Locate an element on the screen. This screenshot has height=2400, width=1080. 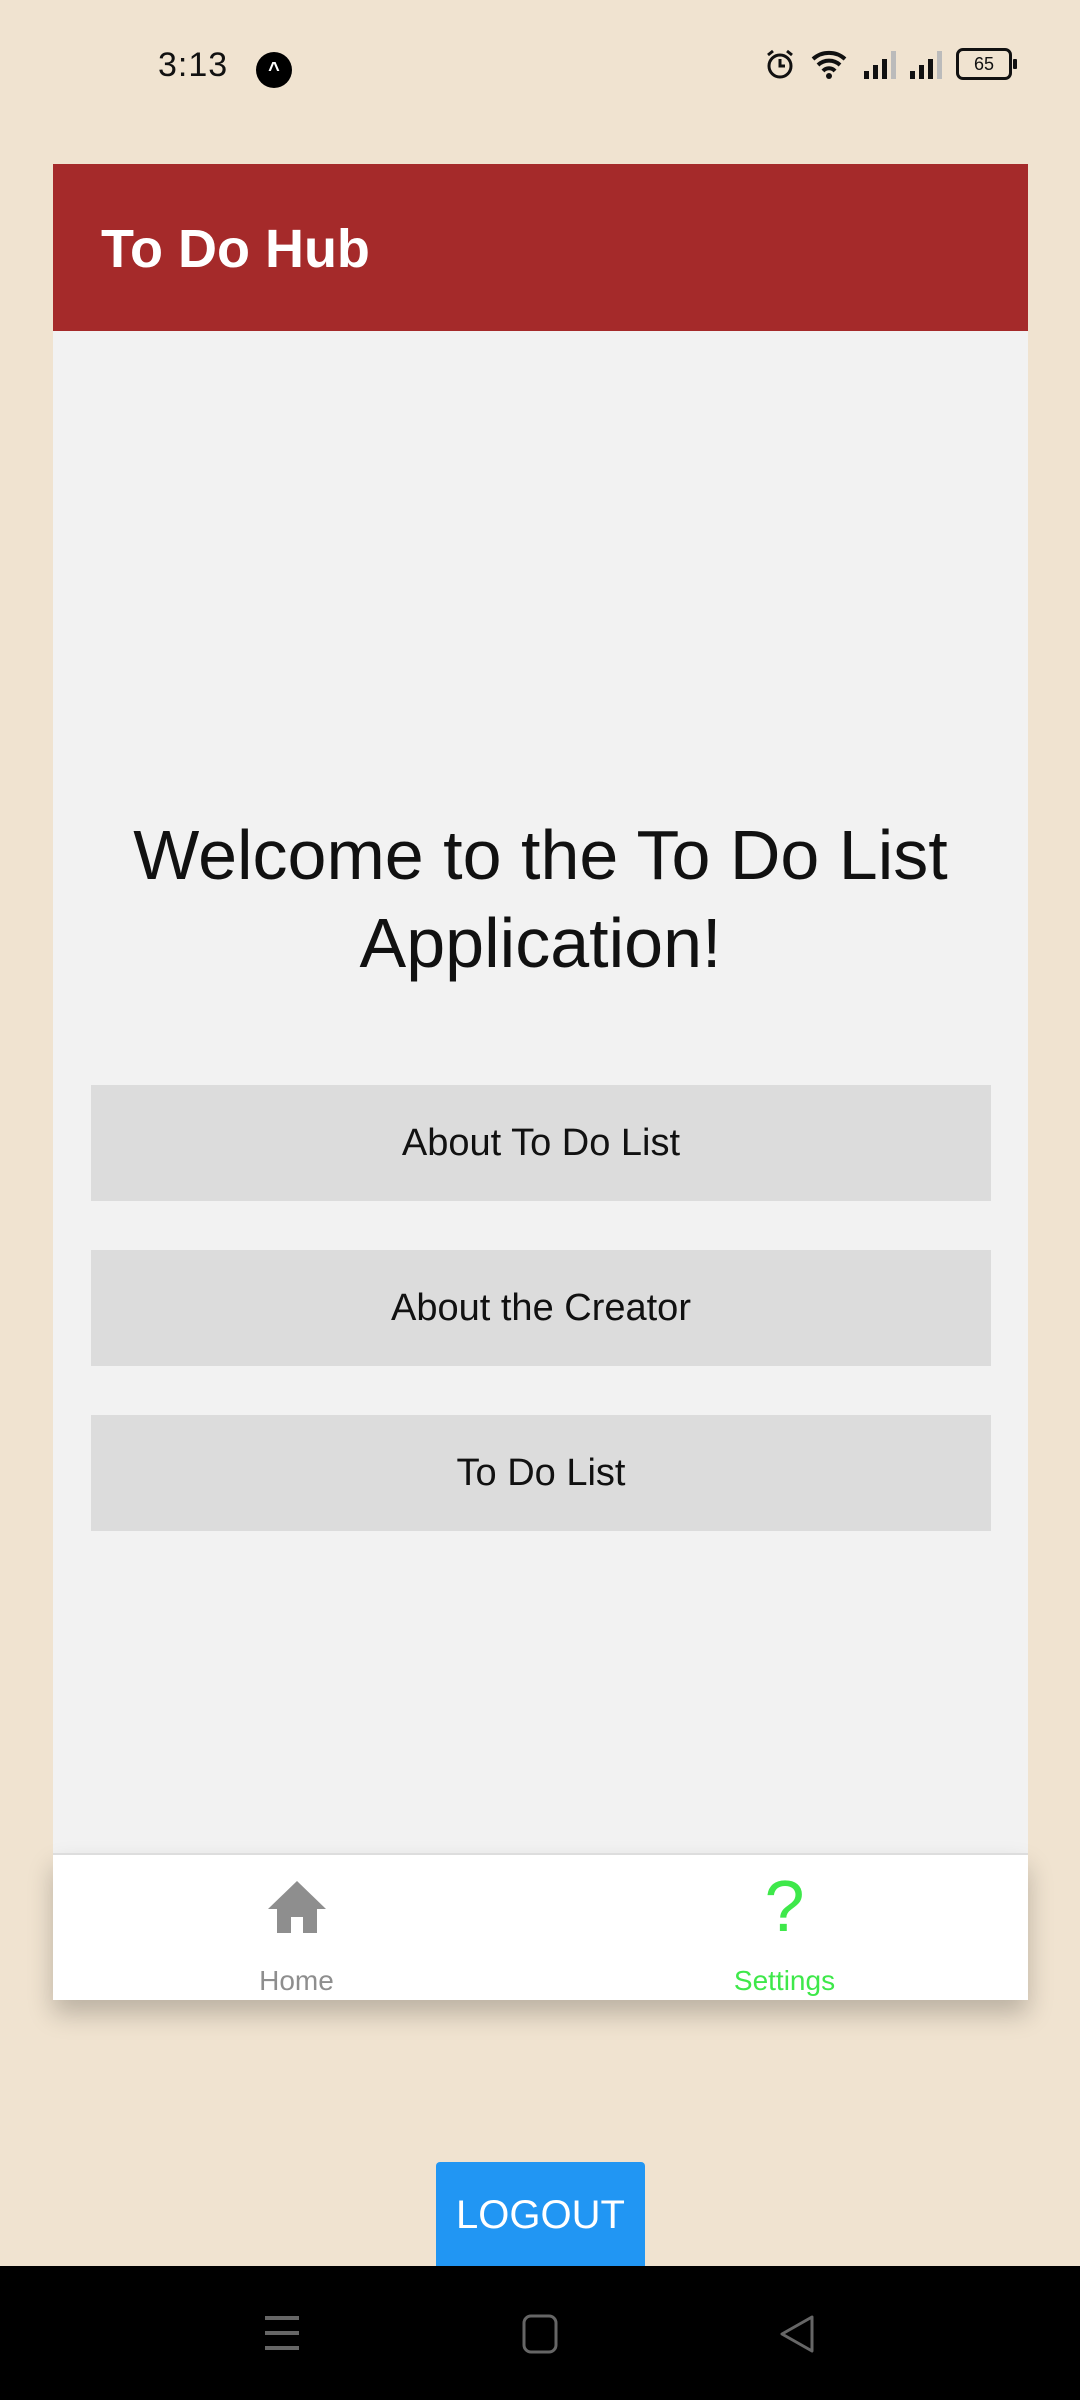
battery-icon: 65 is located at coordinates (986, 64).